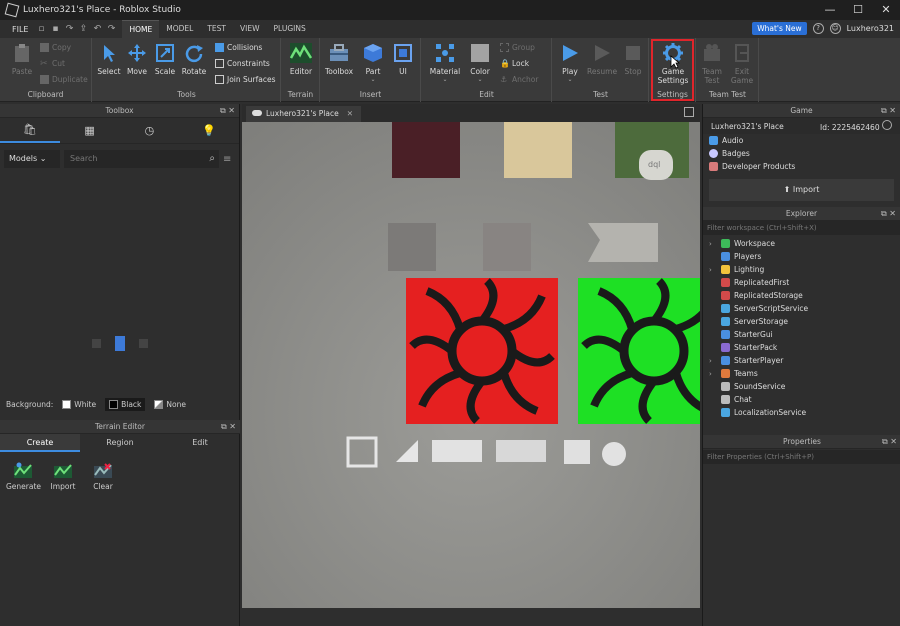  Describe the element at coordinates (801, 399) in the screenshot. I see `explorer-item-chat: Chat` at that location.